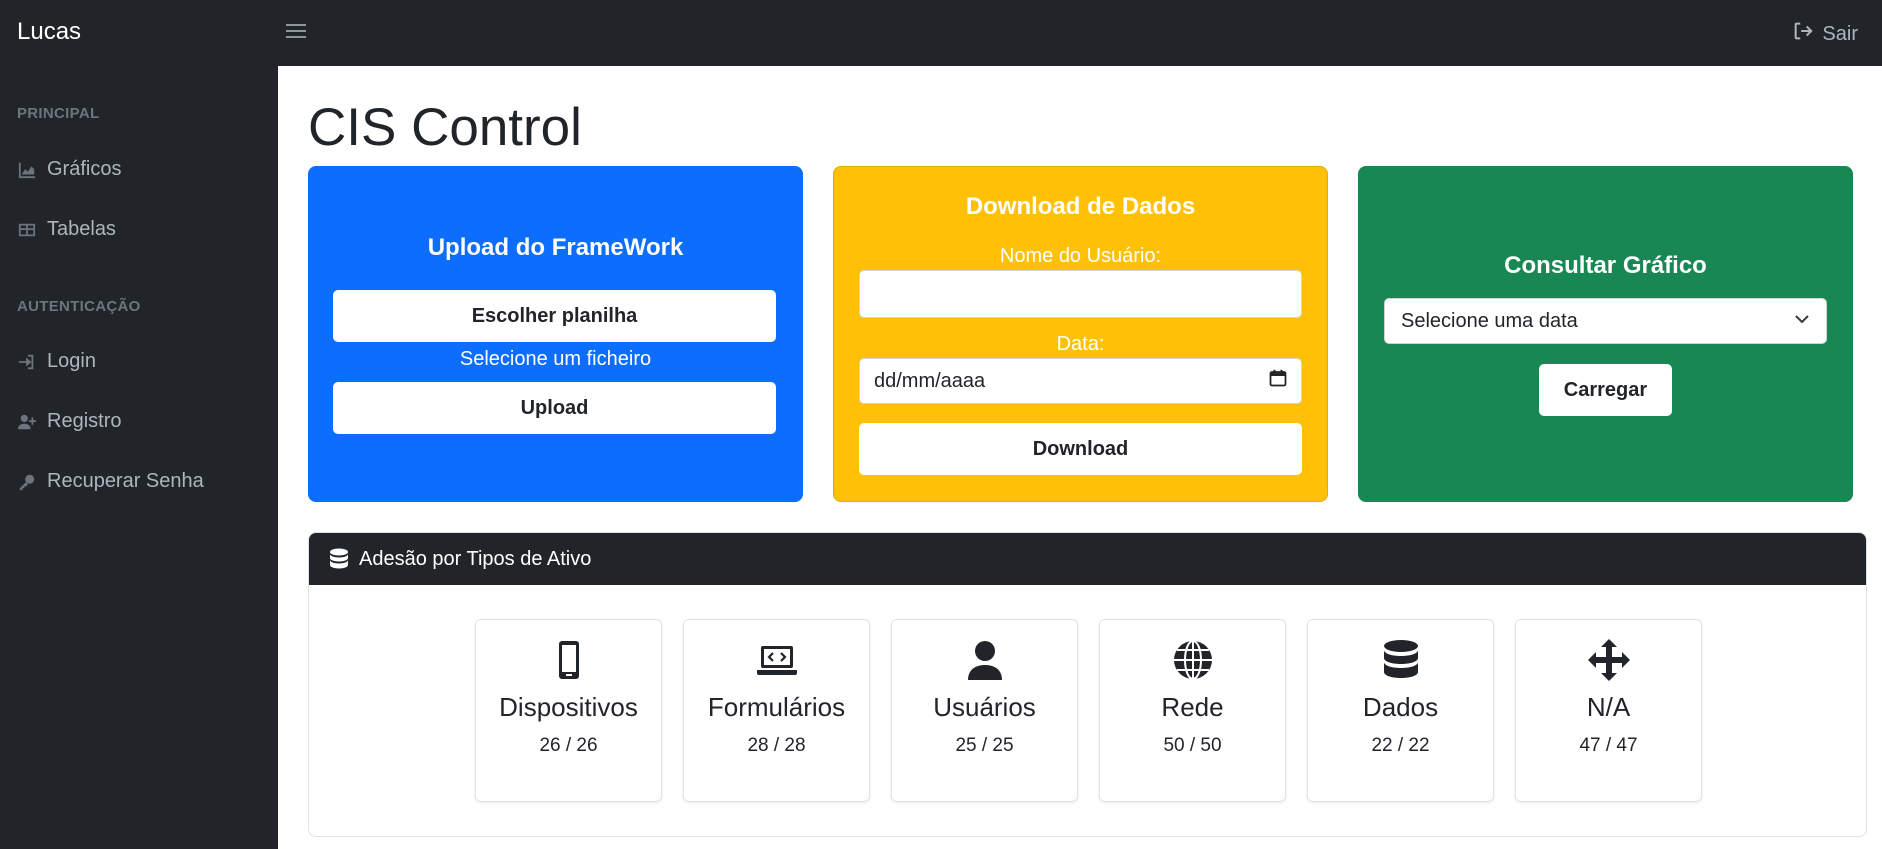 The height and width of the screenshot is (849, 1882). Describe the element at coordinates (985, 660) in the screenshot. I see `user-icon` at that location.